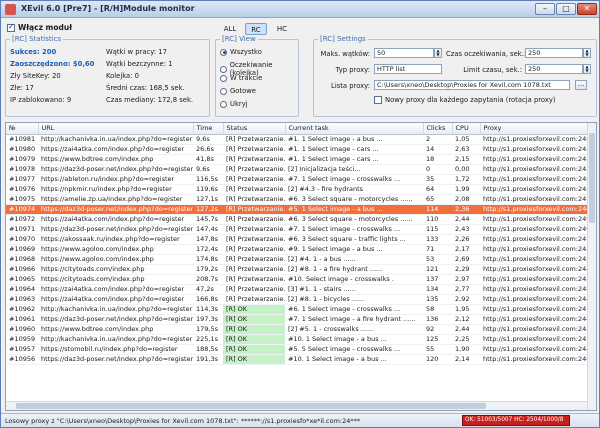 Image resolution: width=600 pixels, height=428 pixels. What do you see at coordinates (352, 70) in the screenshot?
I see `proxy-type-label: Typ proxy:` at bounding box center [352, 70].